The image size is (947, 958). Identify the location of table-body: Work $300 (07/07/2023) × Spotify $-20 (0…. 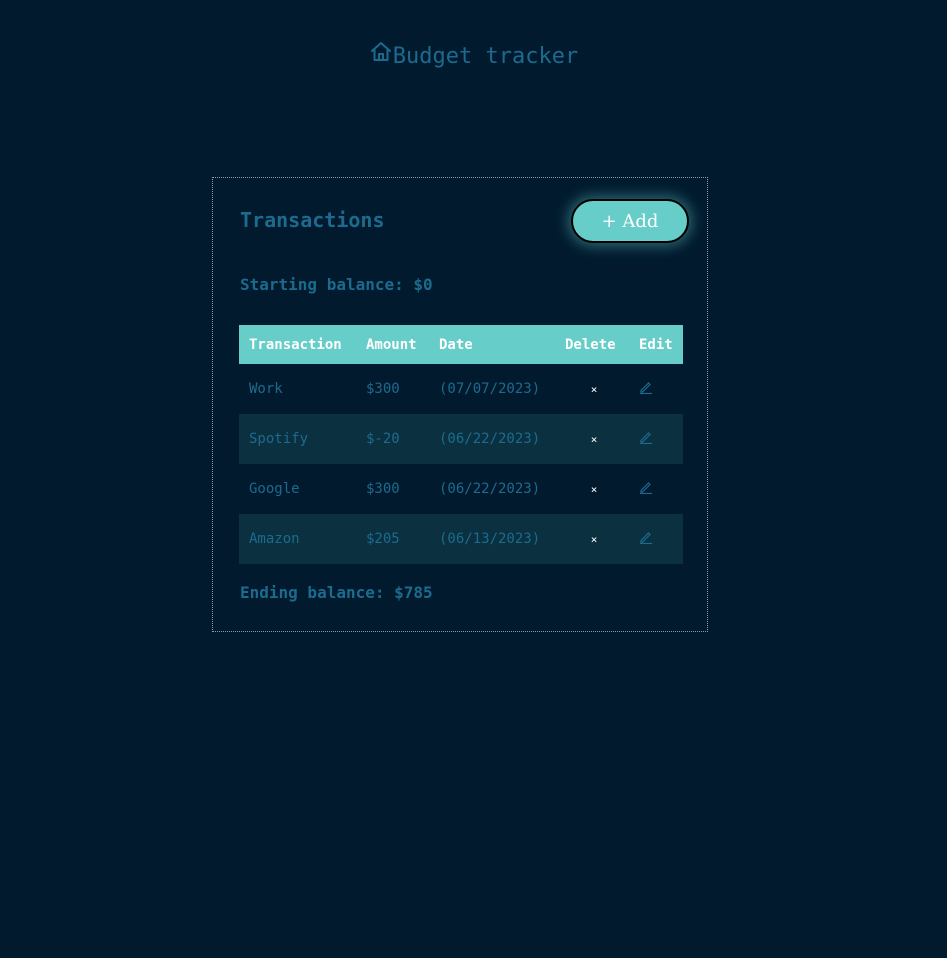
(461, 464).